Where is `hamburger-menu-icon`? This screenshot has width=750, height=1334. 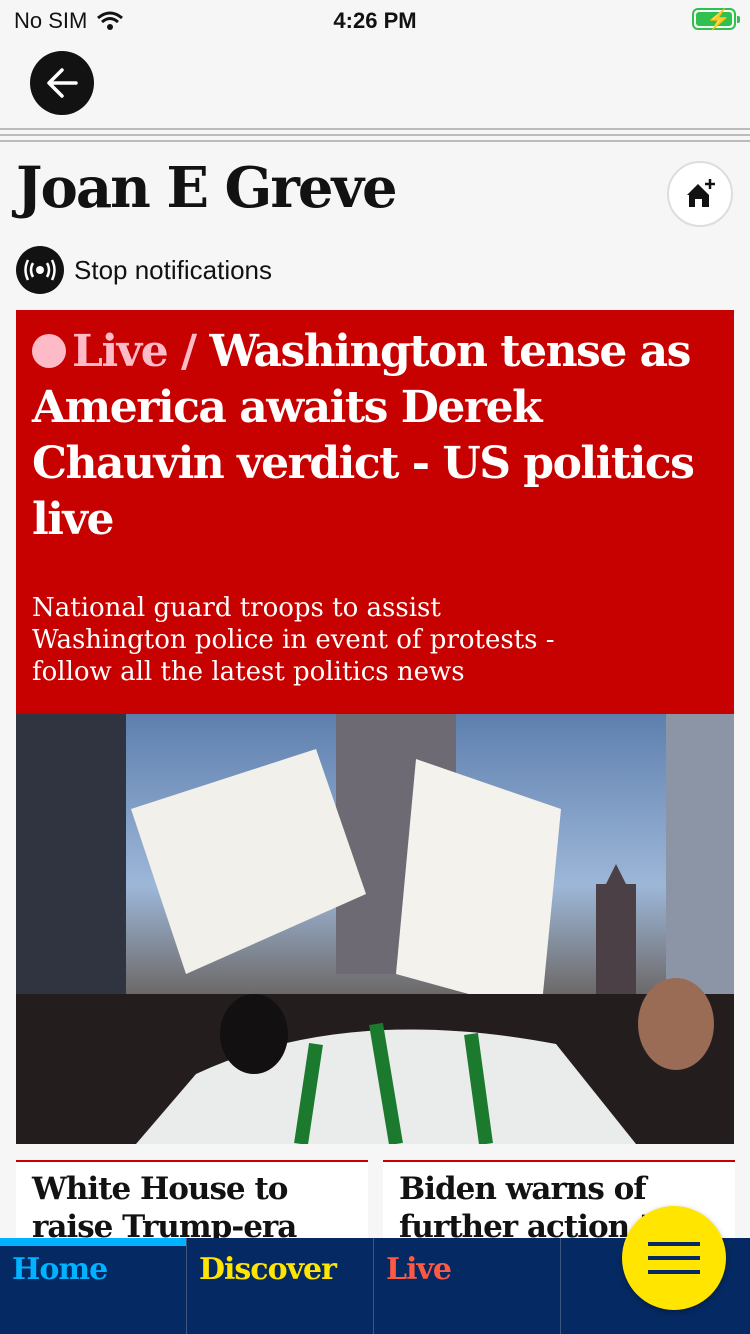
hamburger-menu-icon is located at coordinates (674, 1258).